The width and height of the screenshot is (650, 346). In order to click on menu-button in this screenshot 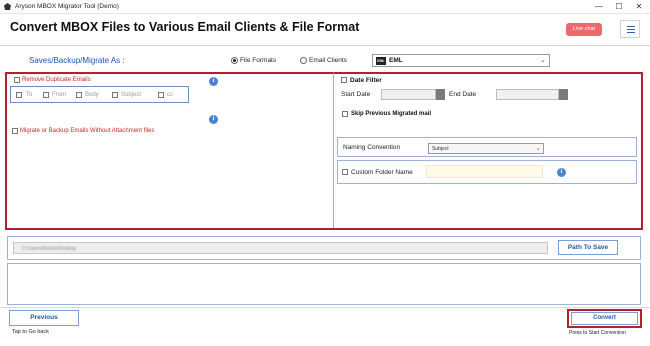, I will do `click(630, 29)`.